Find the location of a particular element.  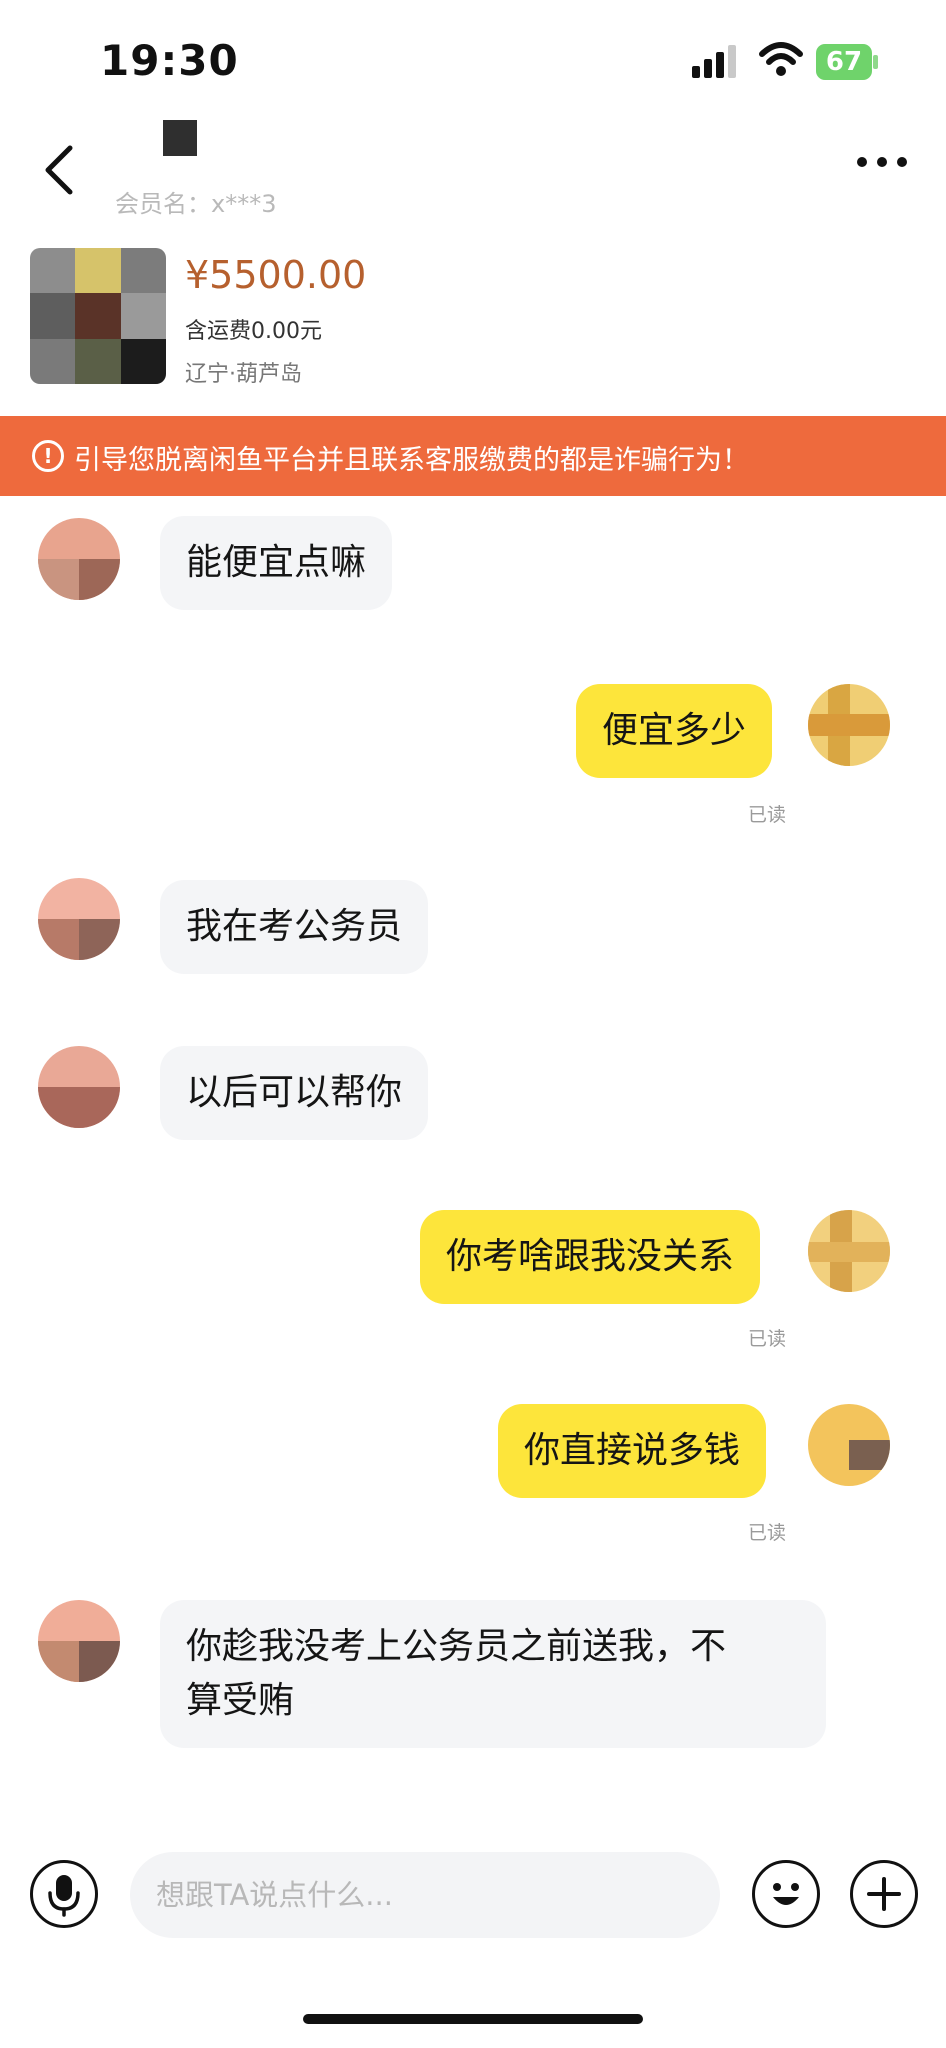

message-bubble-incoming: 我在考公务员 is located at coordinates (294, 927).